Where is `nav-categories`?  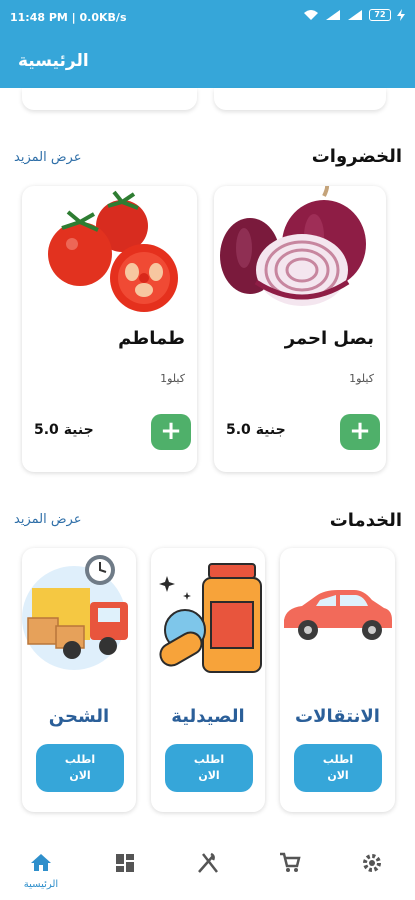 nav-categories is located at coordinates (125, 867).